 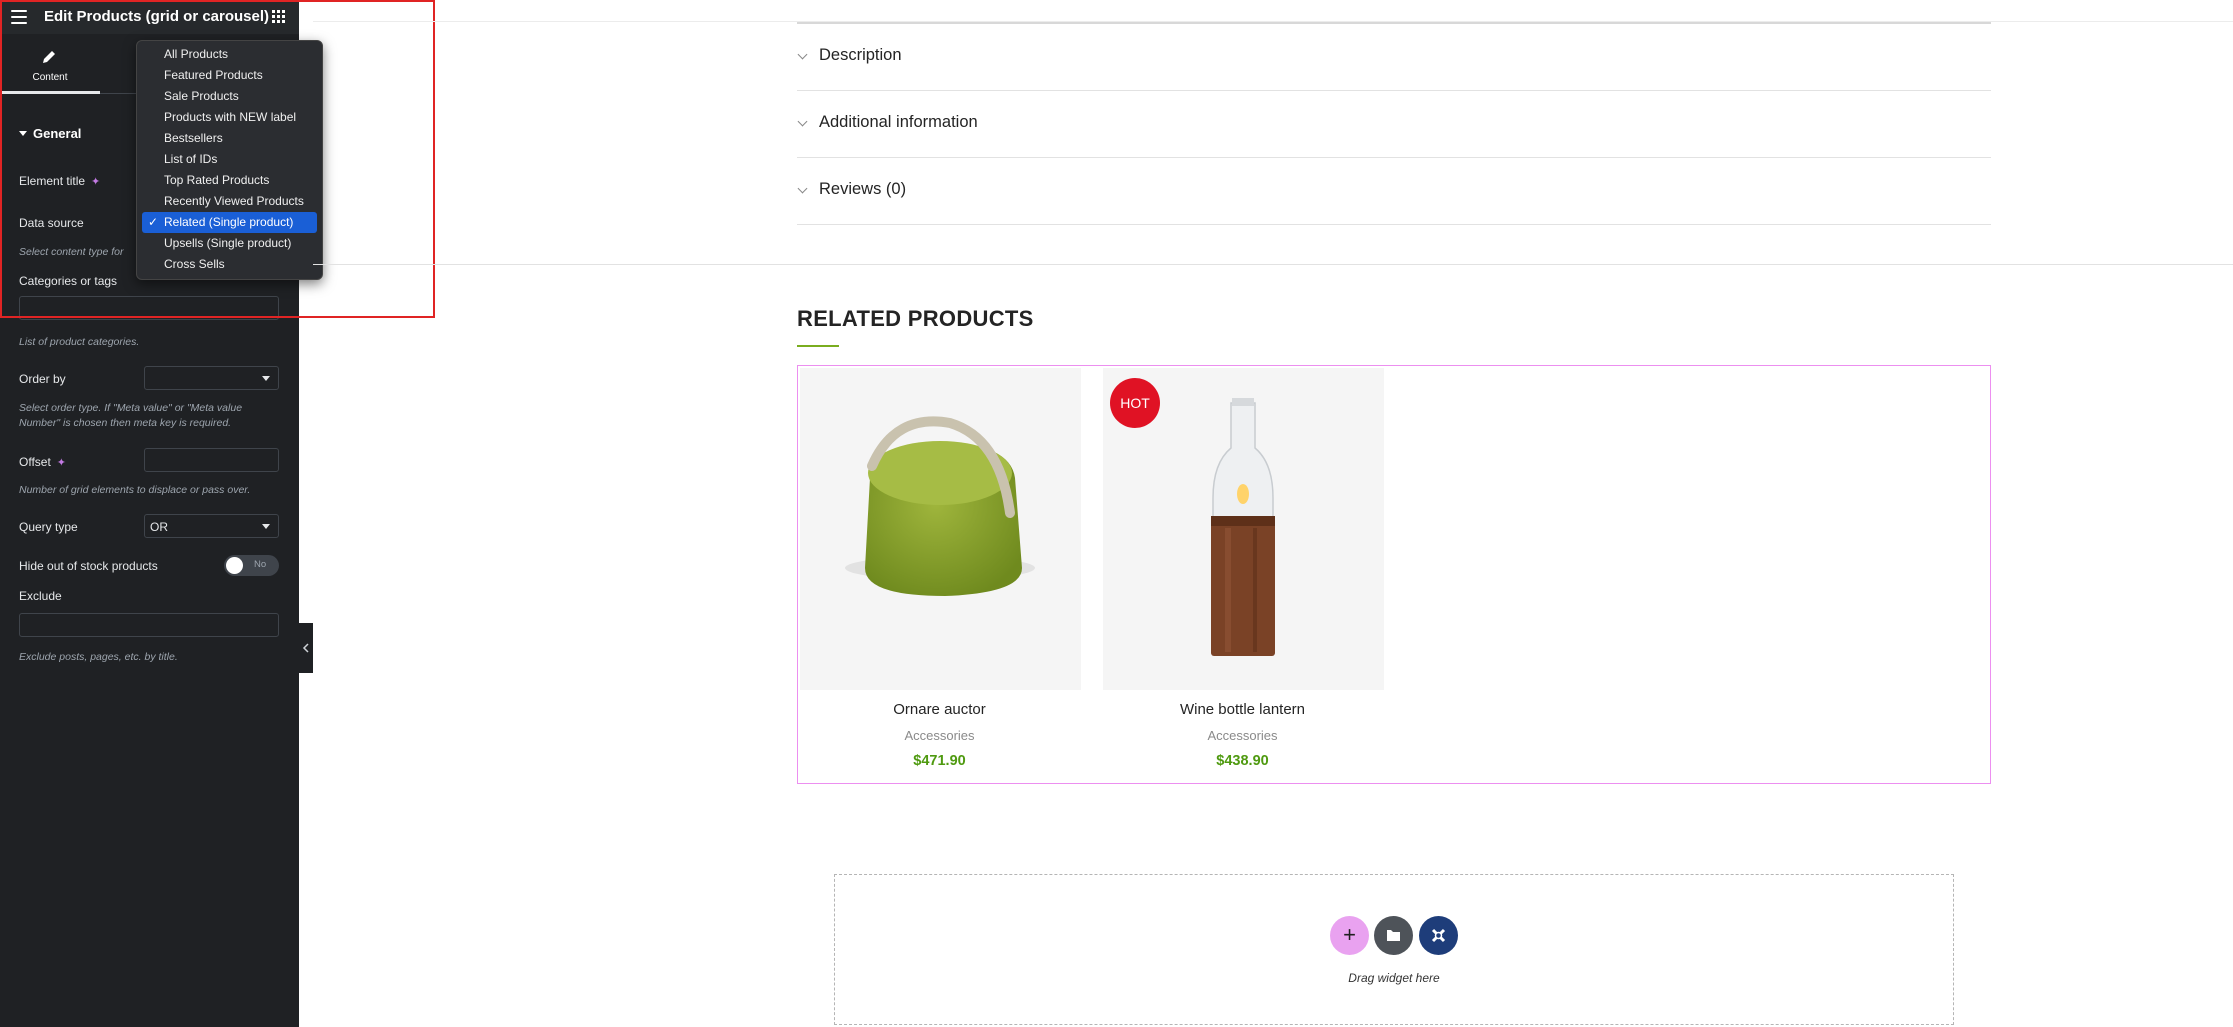 What do you see at coordinates (278, 16) in the screenshot?
I see `apps-grid-icon` at bounding box center [278, 16].